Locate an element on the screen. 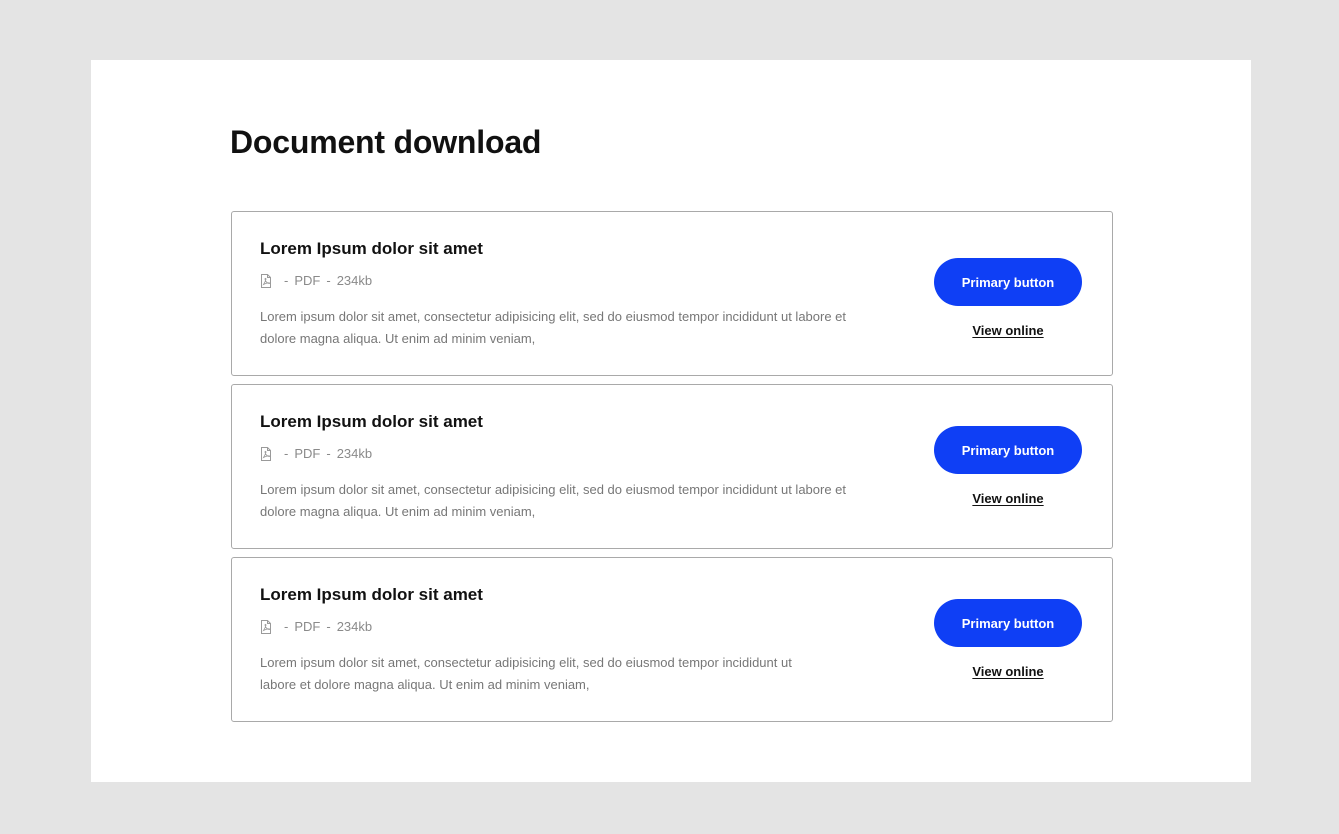 The width and height of the screenshot is (1339, 834). page-title: Document download is located at coordinates (386, 142).